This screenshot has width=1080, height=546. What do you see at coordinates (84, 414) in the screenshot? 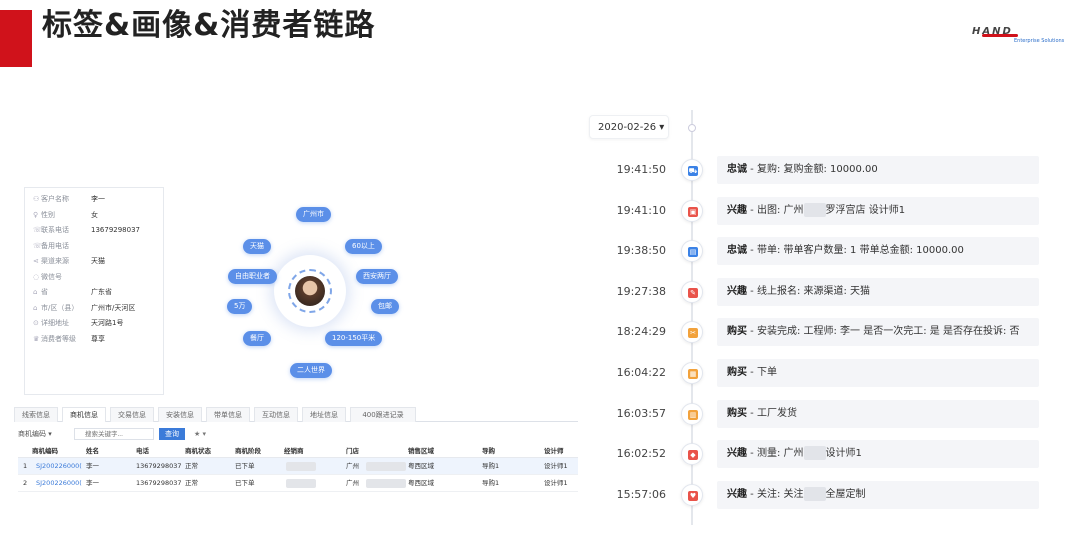
I see `tab-1: 商机信息` at bounding box center [84, 414].